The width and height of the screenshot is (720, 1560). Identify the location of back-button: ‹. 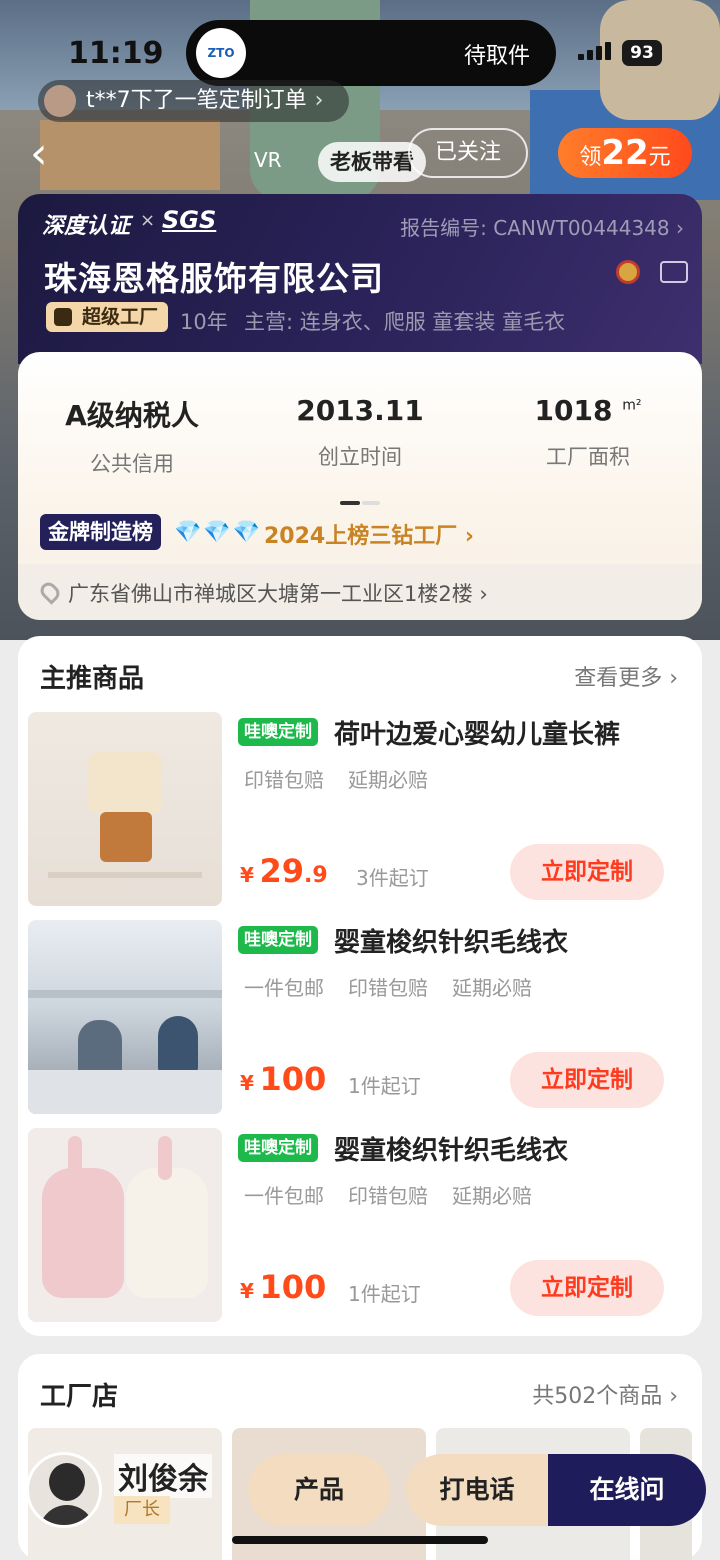
(39, 154).